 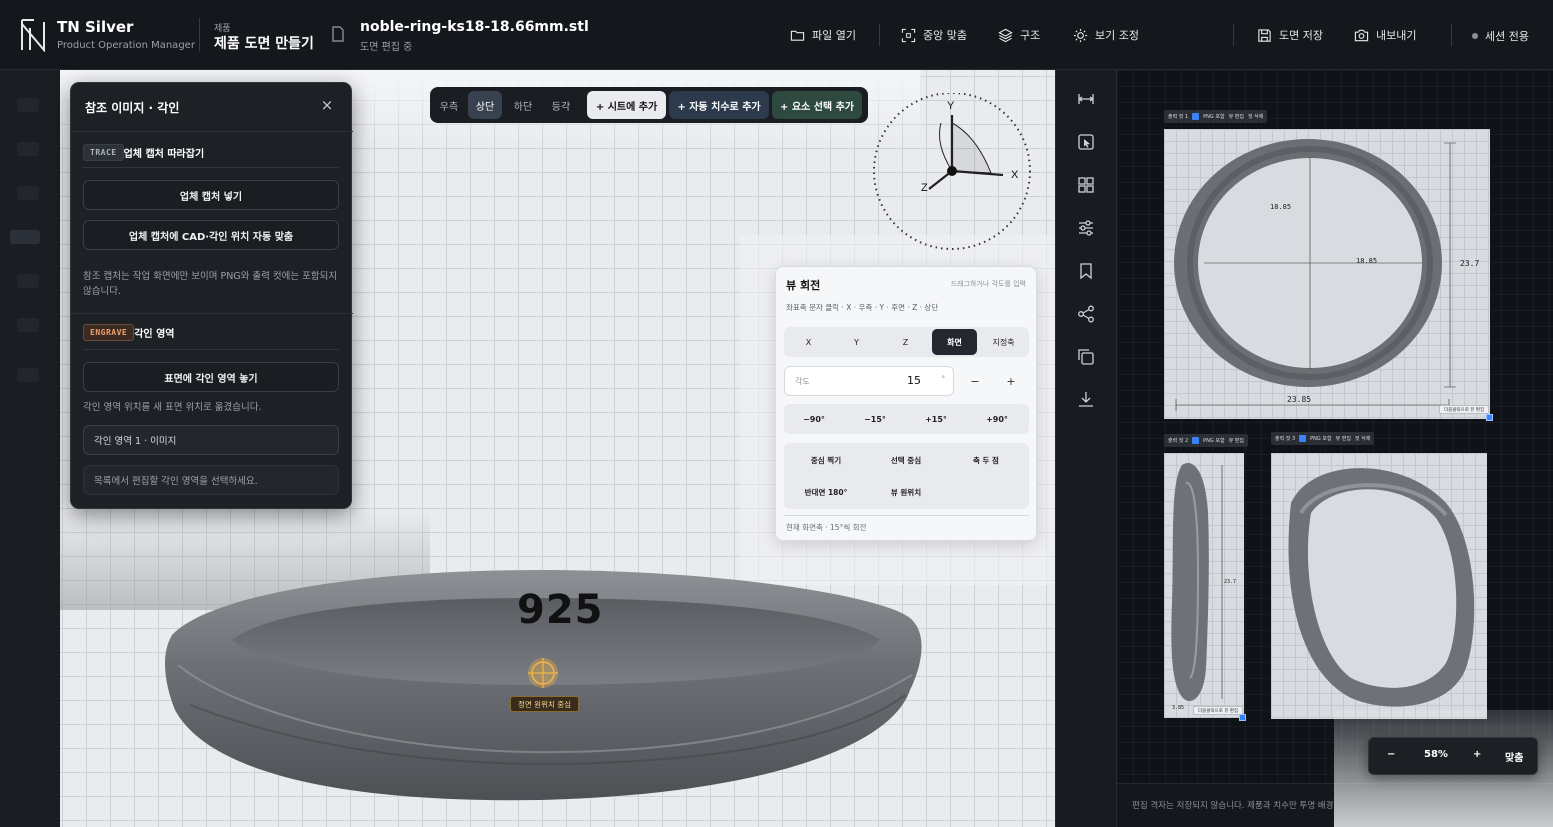 What do you see at coordinates (33, 35) in the screenshot?
I see `tn-logo-icon` at bounding box center [33, 35].